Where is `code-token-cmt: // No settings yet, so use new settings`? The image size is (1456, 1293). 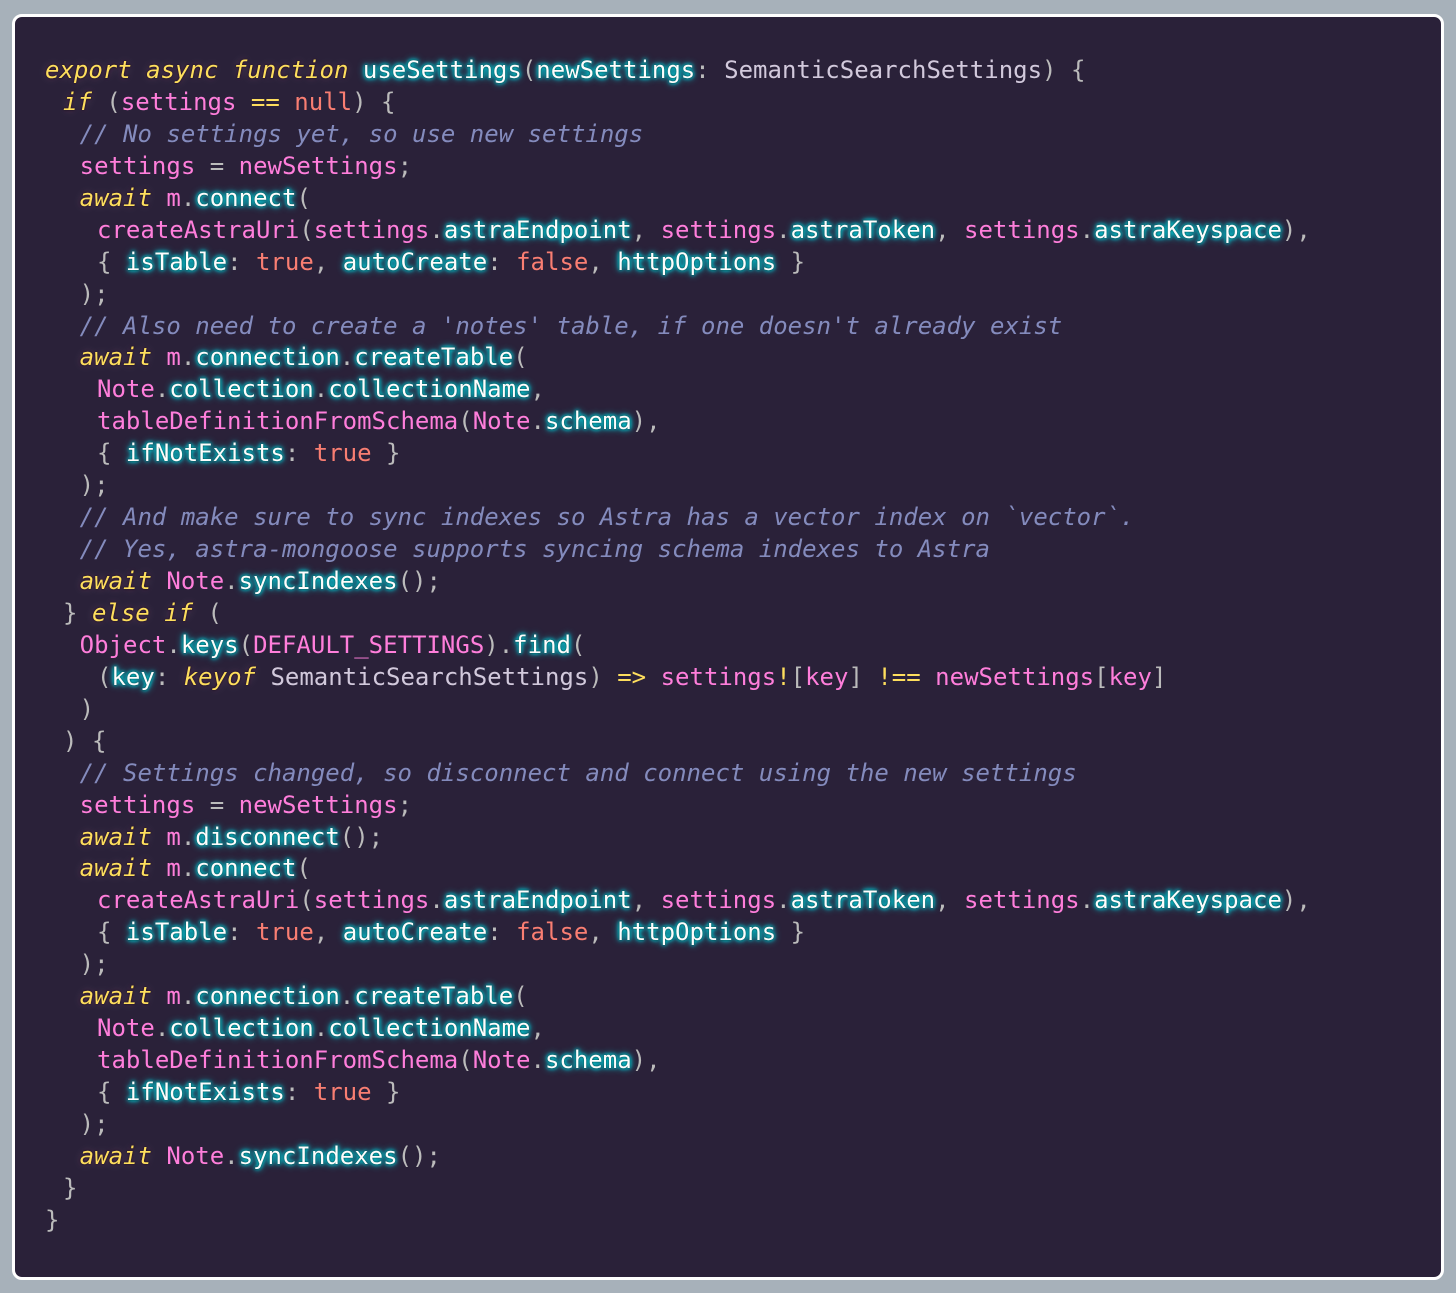 code-token-cmt: // No settings yet, so use new settings is located at coordinates (361, 133).